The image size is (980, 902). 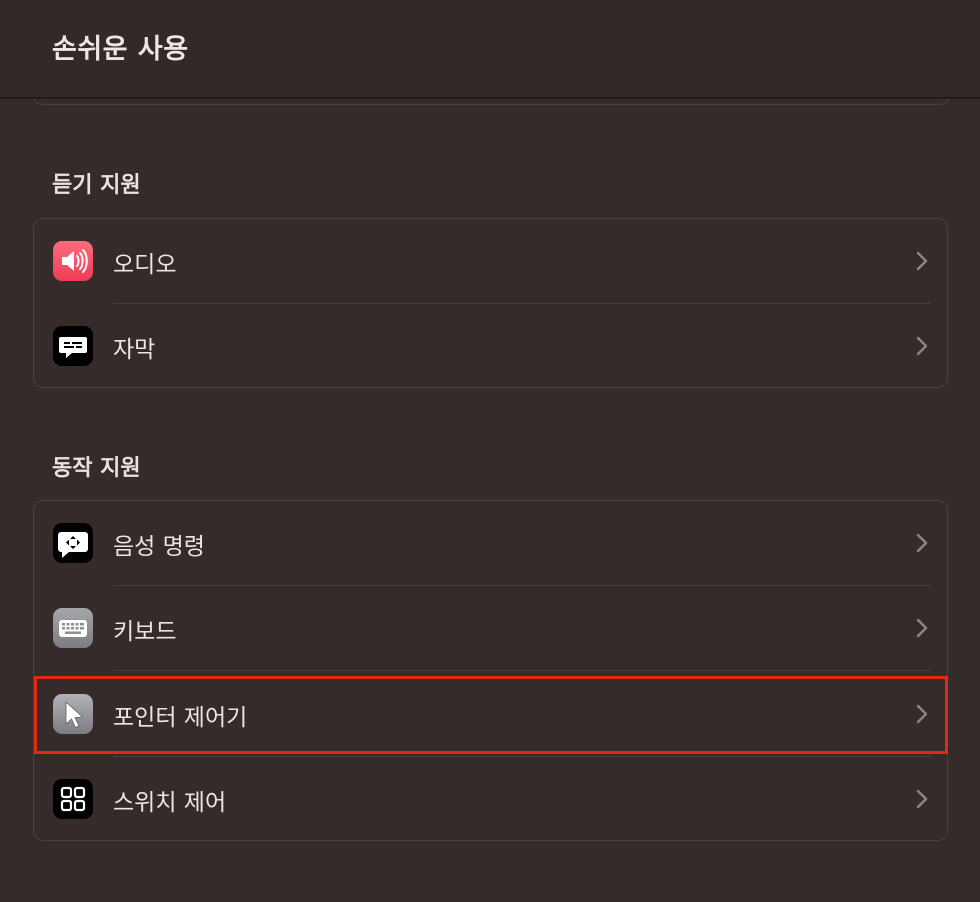 What do you see at coordinates (490, 49) in the screenshot?
I see `title-bar: 손쉬운 사용` at bounding box center [490, 49].